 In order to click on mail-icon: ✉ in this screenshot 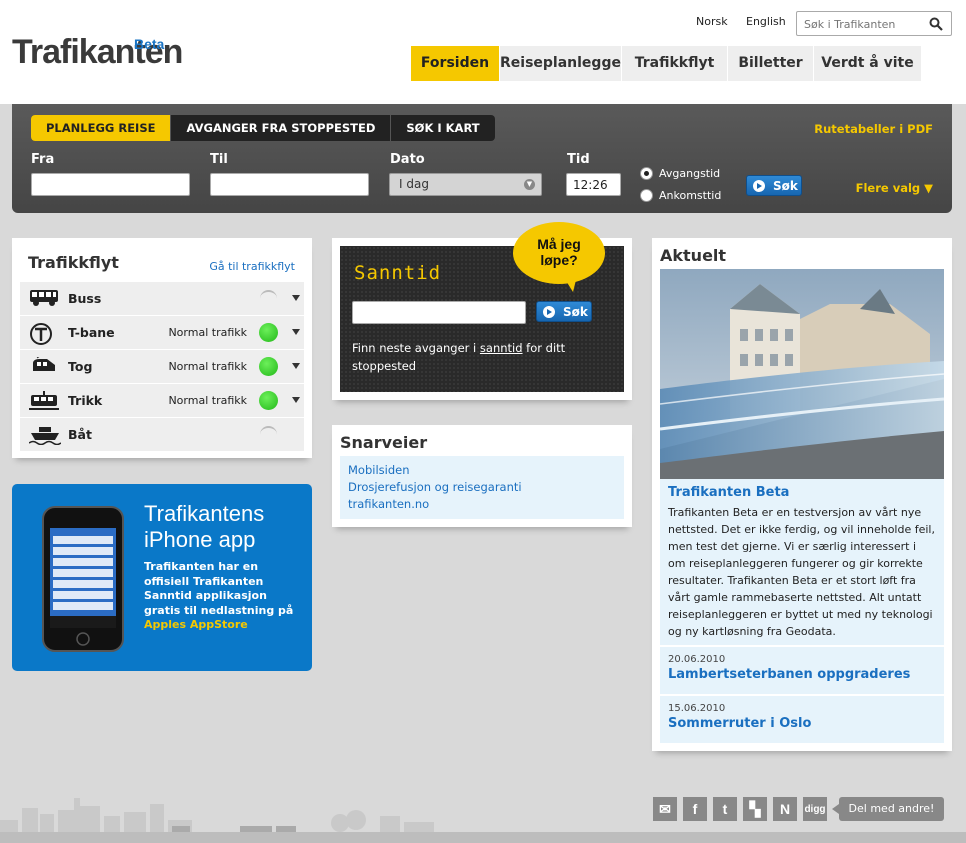, I will do `click(665, 809)`.